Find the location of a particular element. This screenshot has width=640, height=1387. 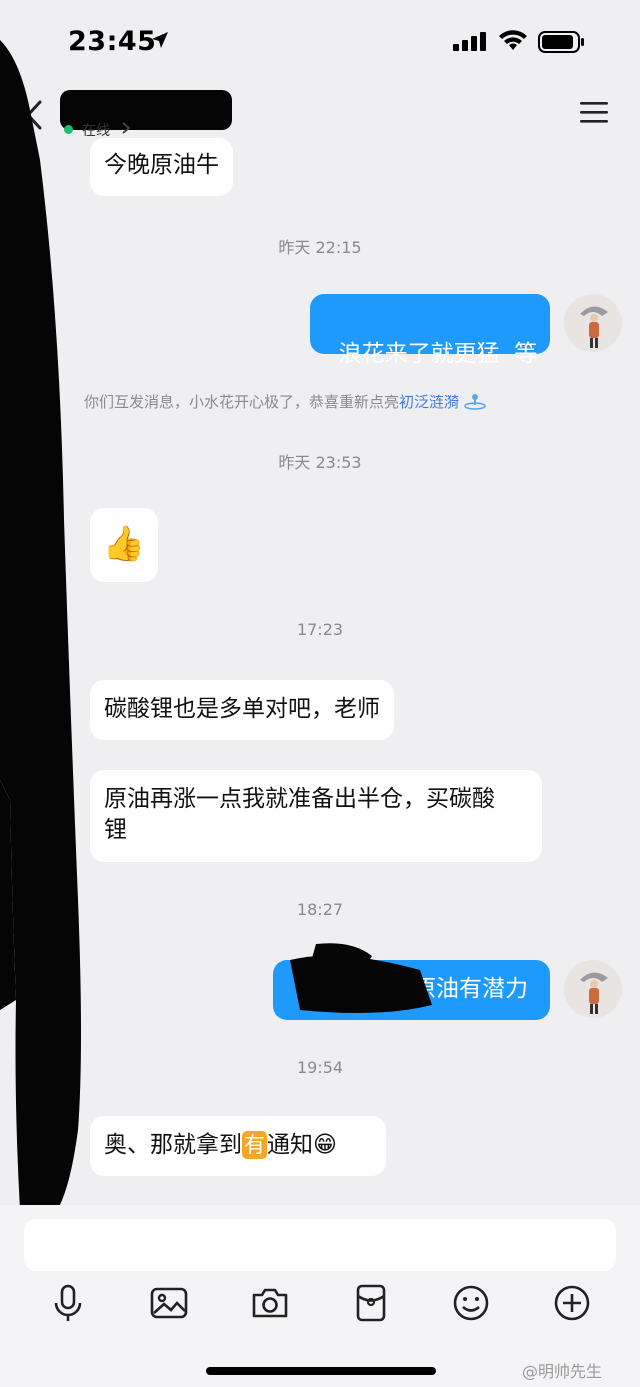

plus-icon is located at coordinates (572, 1303).